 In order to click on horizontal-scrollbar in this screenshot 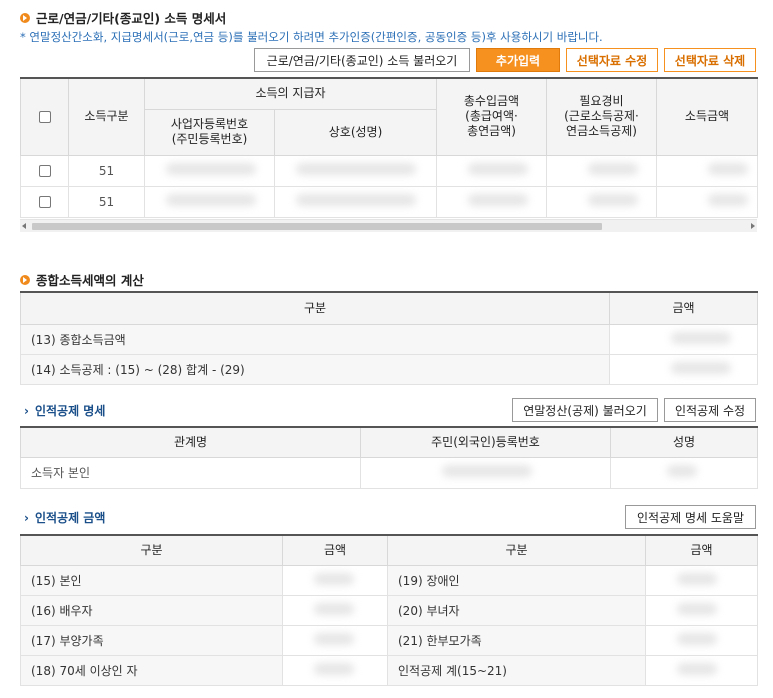, I will do `click(388, 225)`.